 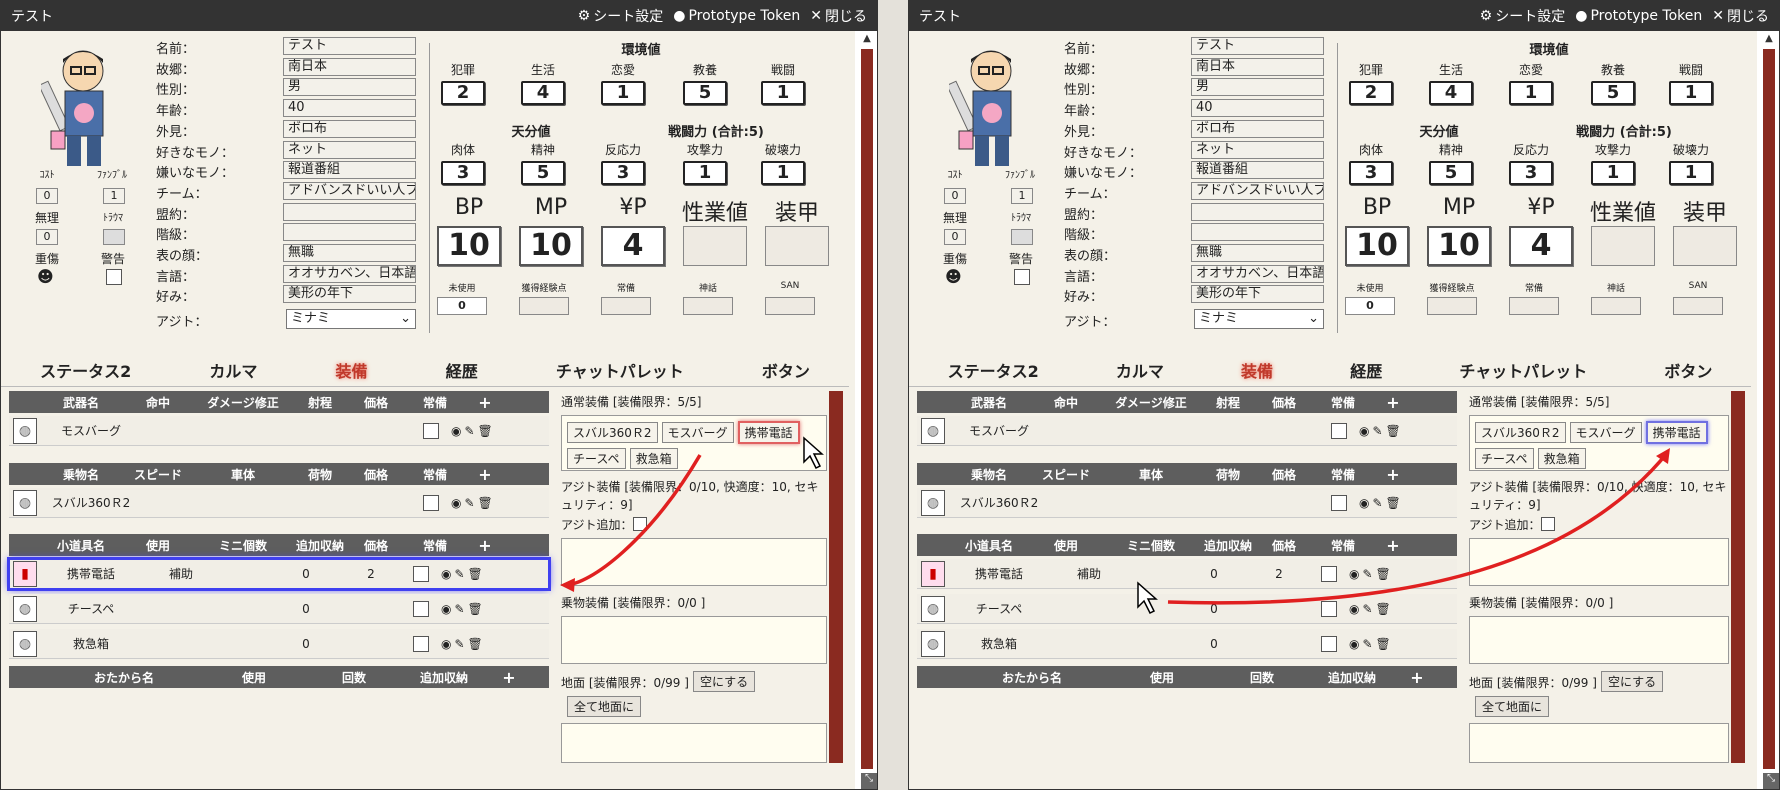 I want to click on table-row: ◍ スバル360Ｒ2 ◉ ✎ 🗑, so click(x=279, y=503).